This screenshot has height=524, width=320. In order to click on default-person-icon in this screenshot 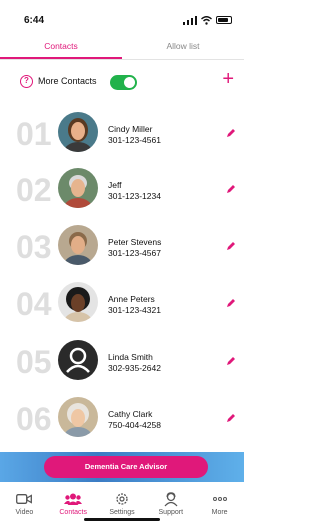, I will do `click(78, 360)`.